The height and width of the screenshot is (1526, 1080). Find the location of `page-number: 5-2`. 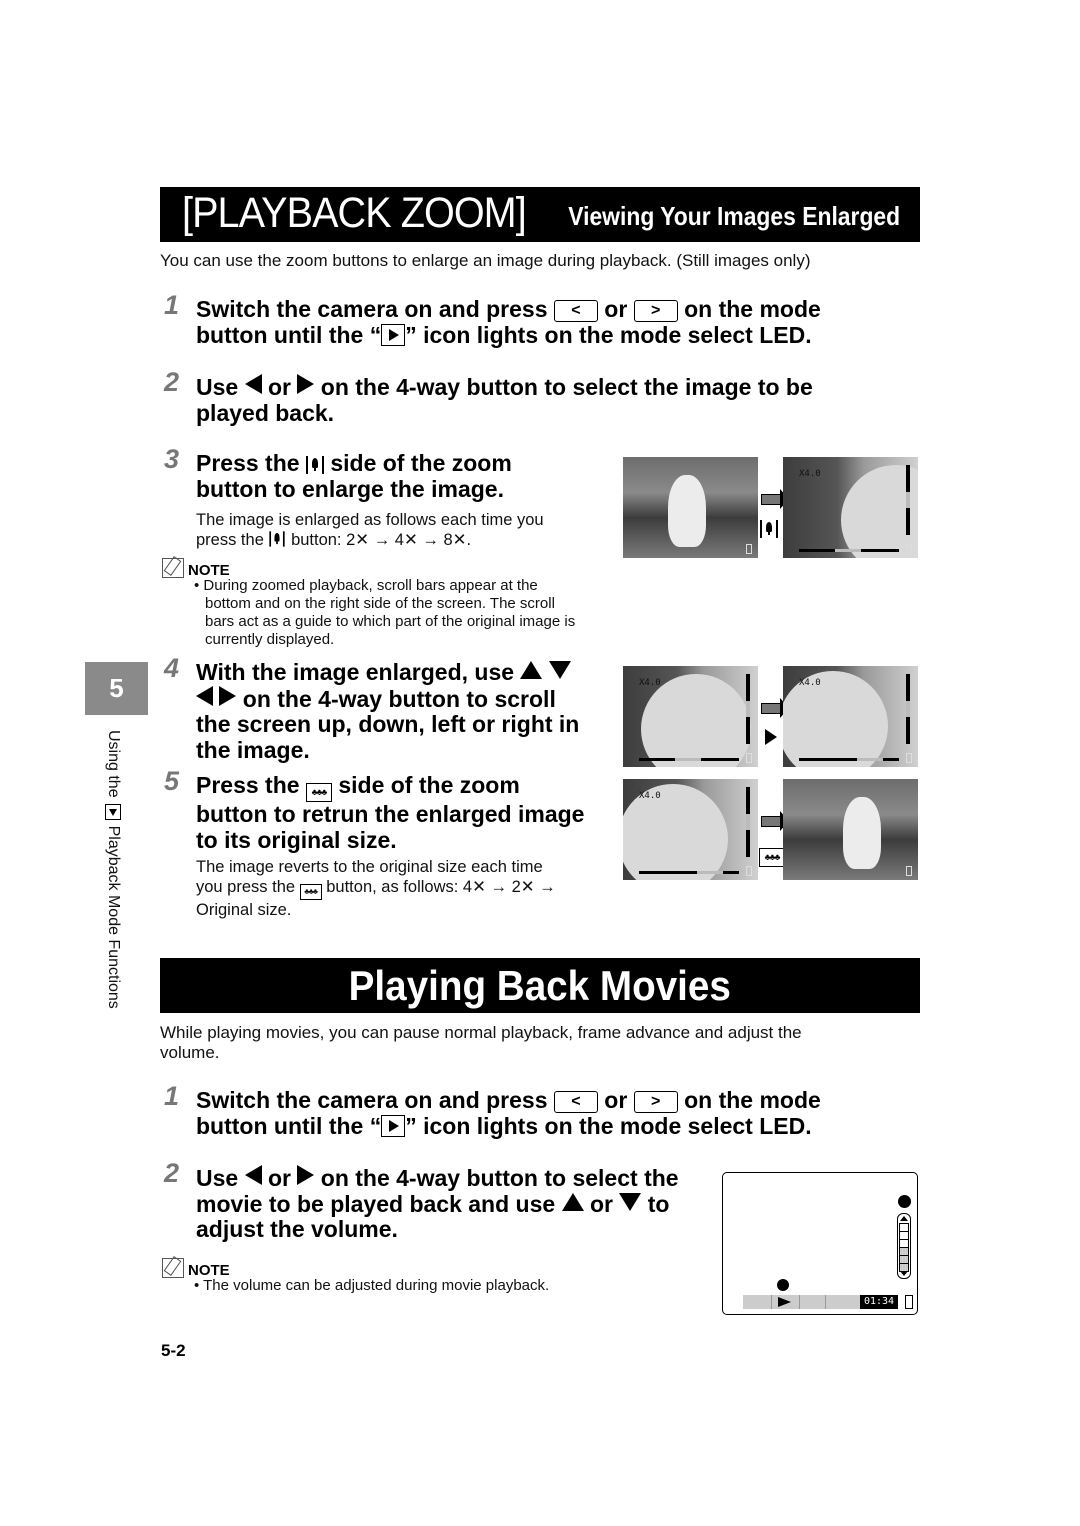

page-number: 5-2 is located at coordinates (173, 1350).